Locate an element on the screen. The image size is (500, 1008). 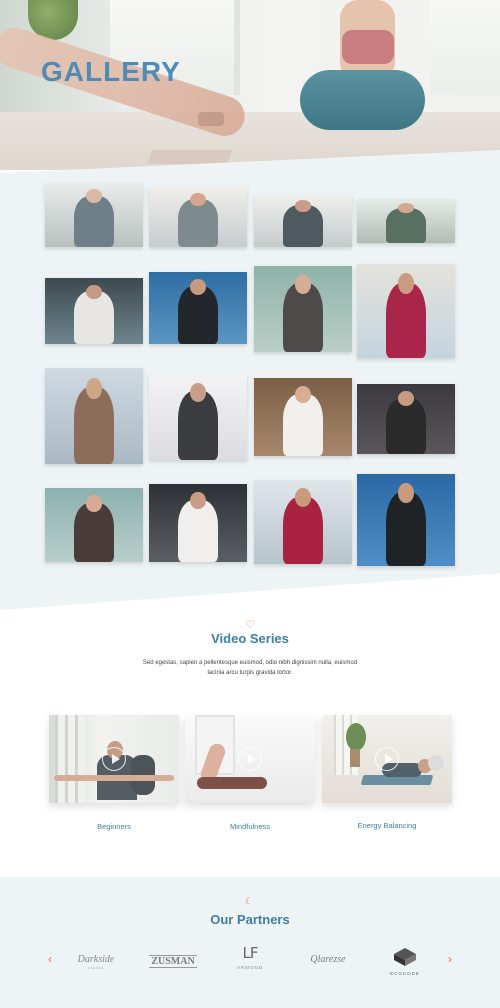
video-series-title: Video Series is located at coordinates (250, 638).